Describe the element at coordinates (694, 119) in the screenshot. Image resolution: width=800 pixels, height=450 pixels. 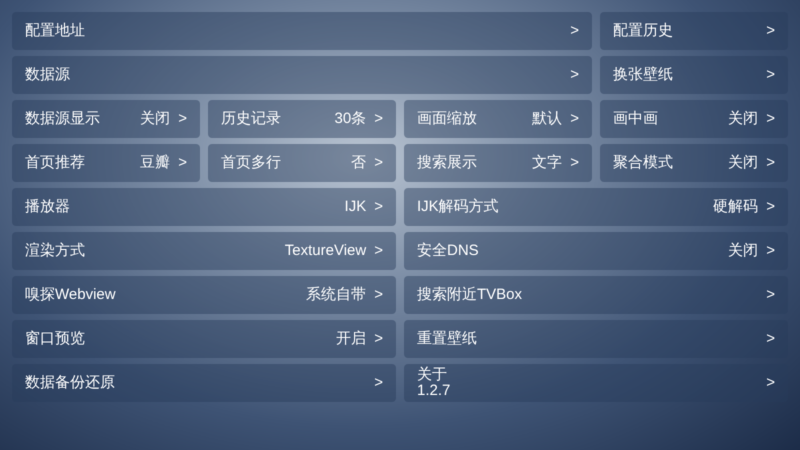
I see `setting-item: 画中画 关闭 >` at that location.